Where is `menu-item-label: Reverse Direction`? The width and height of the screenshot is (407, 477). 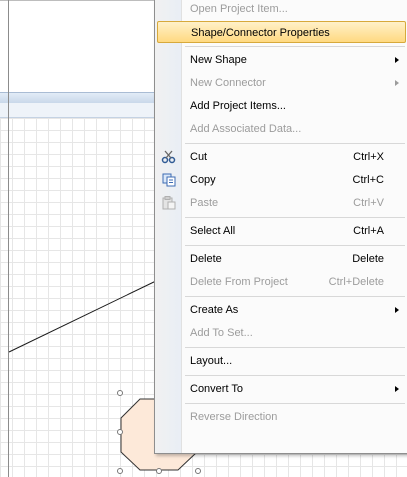
menu-item-label: Reverse Direction is located at coordinates (234, 417).